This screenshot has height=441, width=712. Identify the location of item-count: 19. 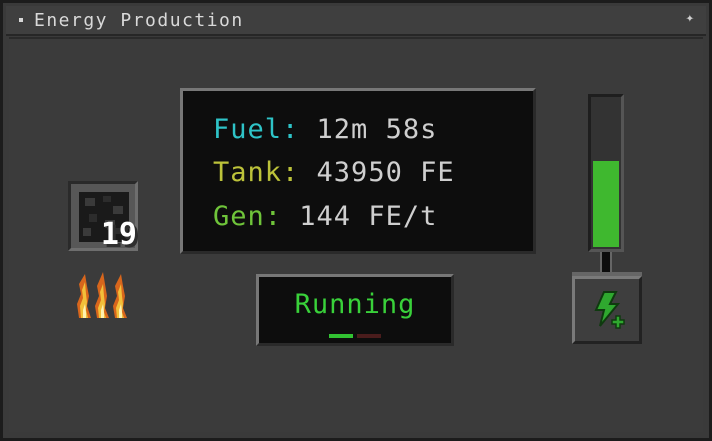
(118, 234).